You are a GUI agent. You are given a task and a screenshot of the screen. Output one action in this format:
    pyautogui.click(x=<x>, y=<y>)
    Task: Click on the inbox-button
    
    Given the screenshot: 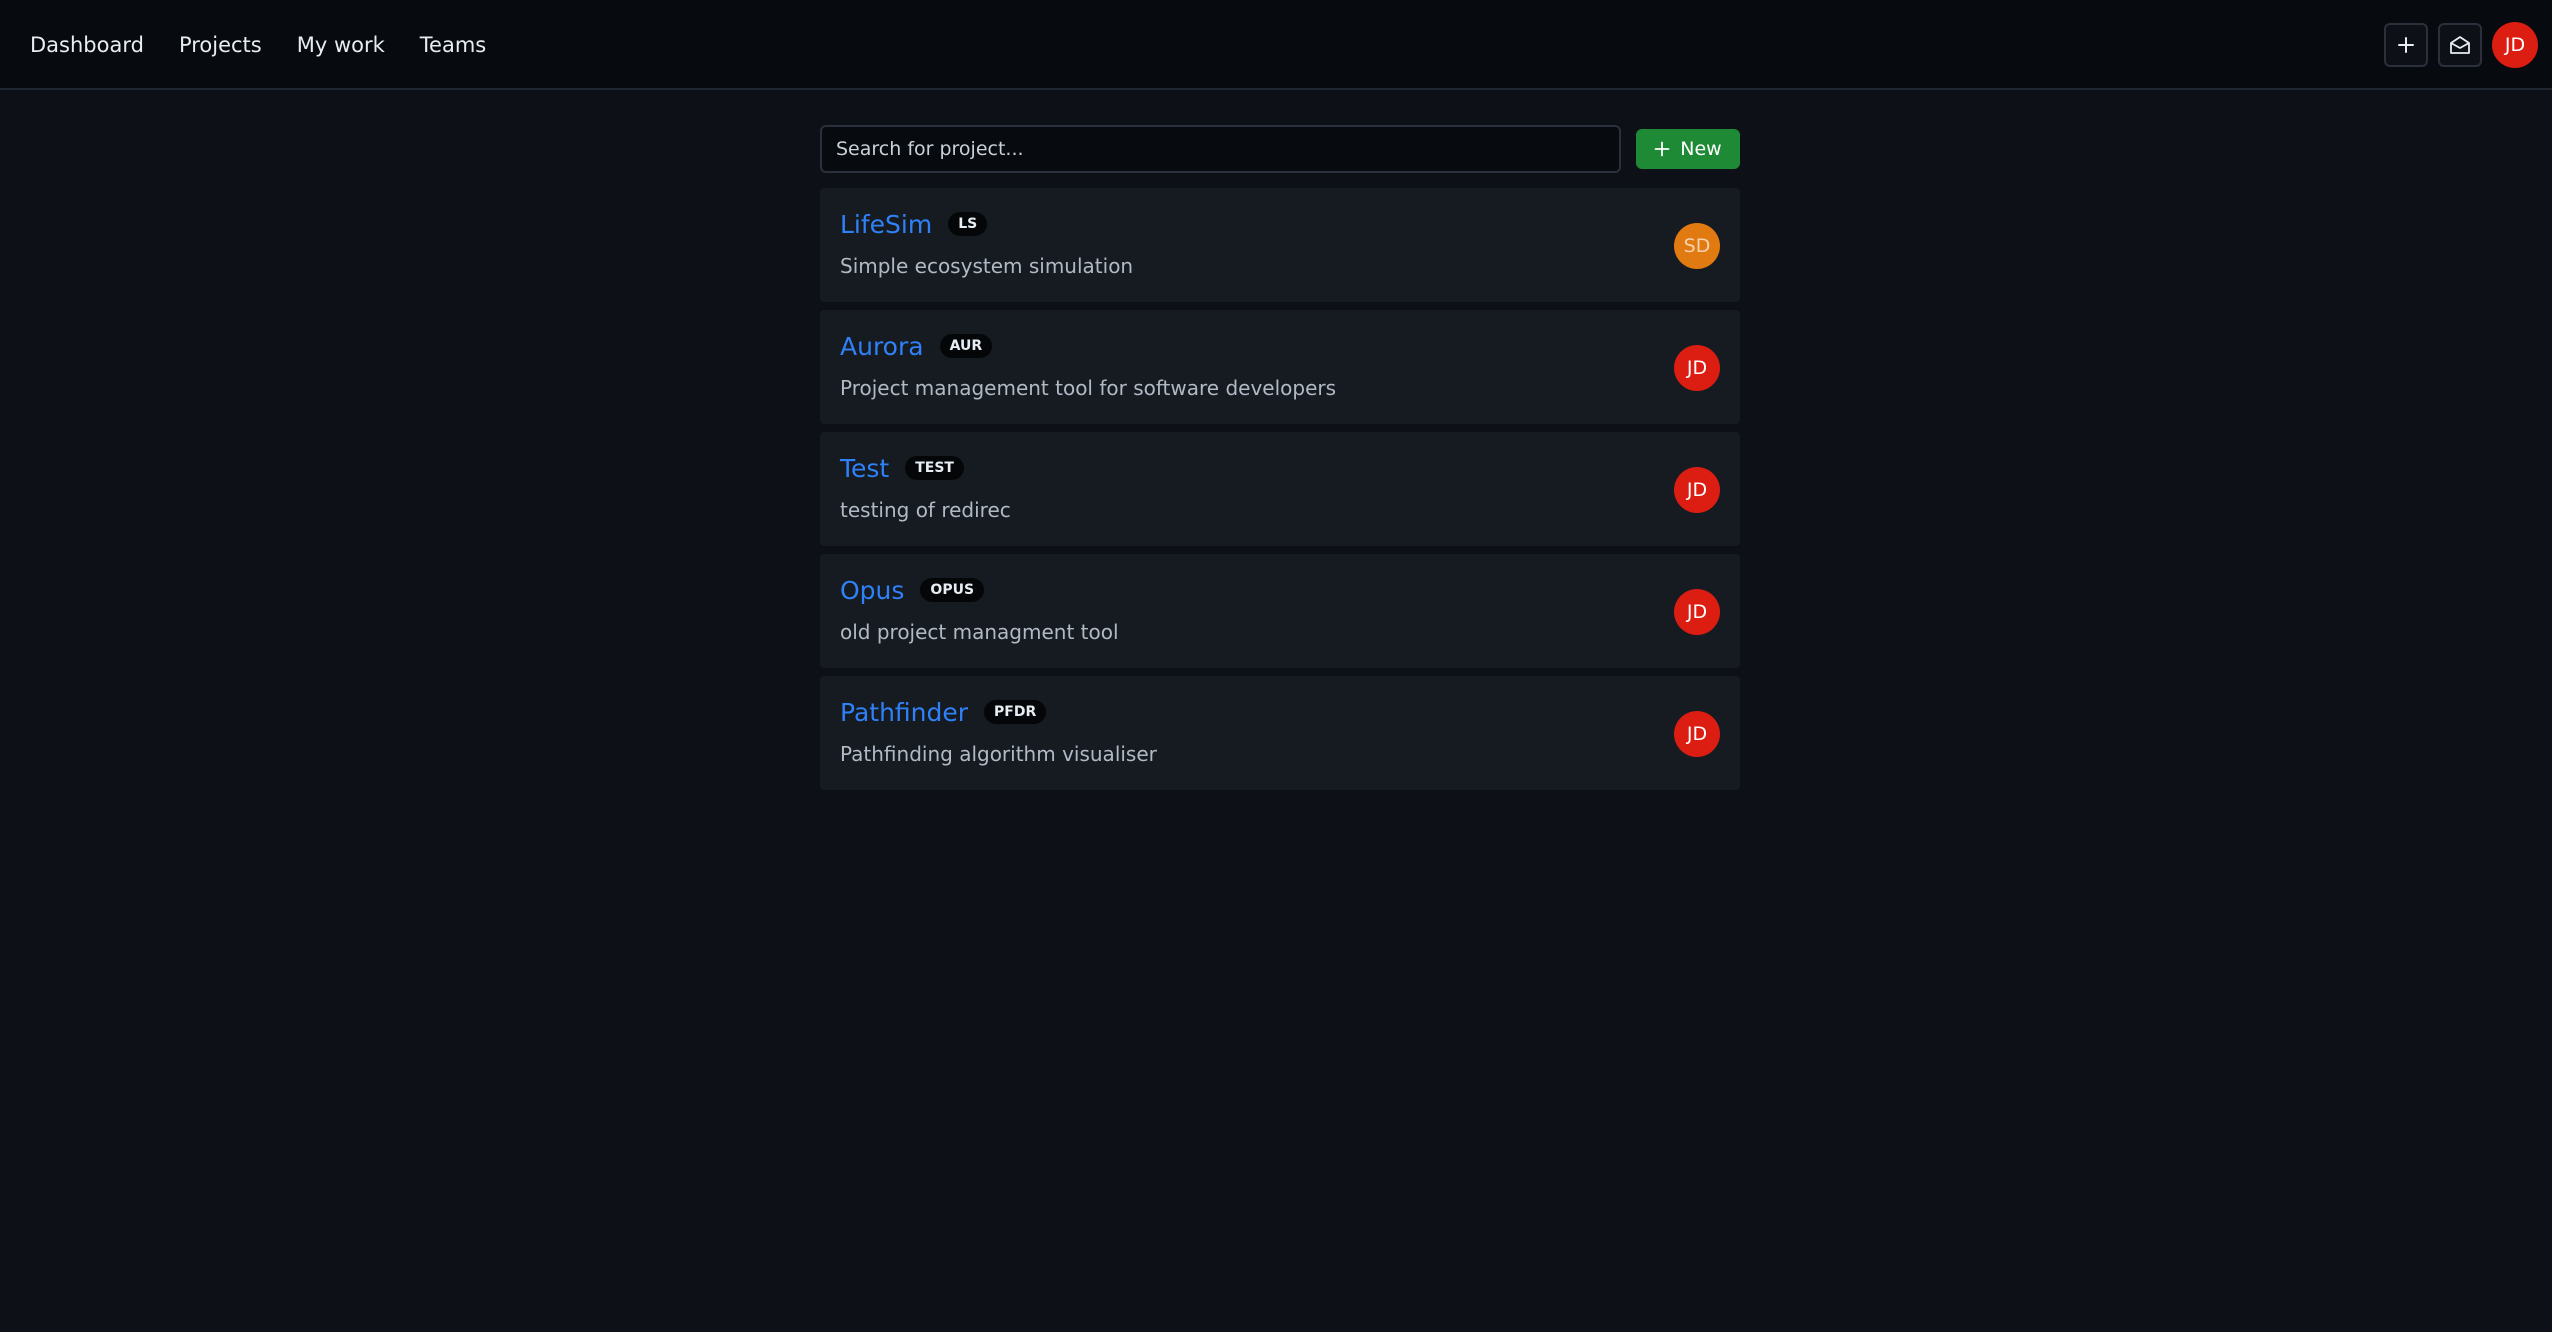 What is the action you would take?
    pyautogui.click(x=2460, y=45)
    